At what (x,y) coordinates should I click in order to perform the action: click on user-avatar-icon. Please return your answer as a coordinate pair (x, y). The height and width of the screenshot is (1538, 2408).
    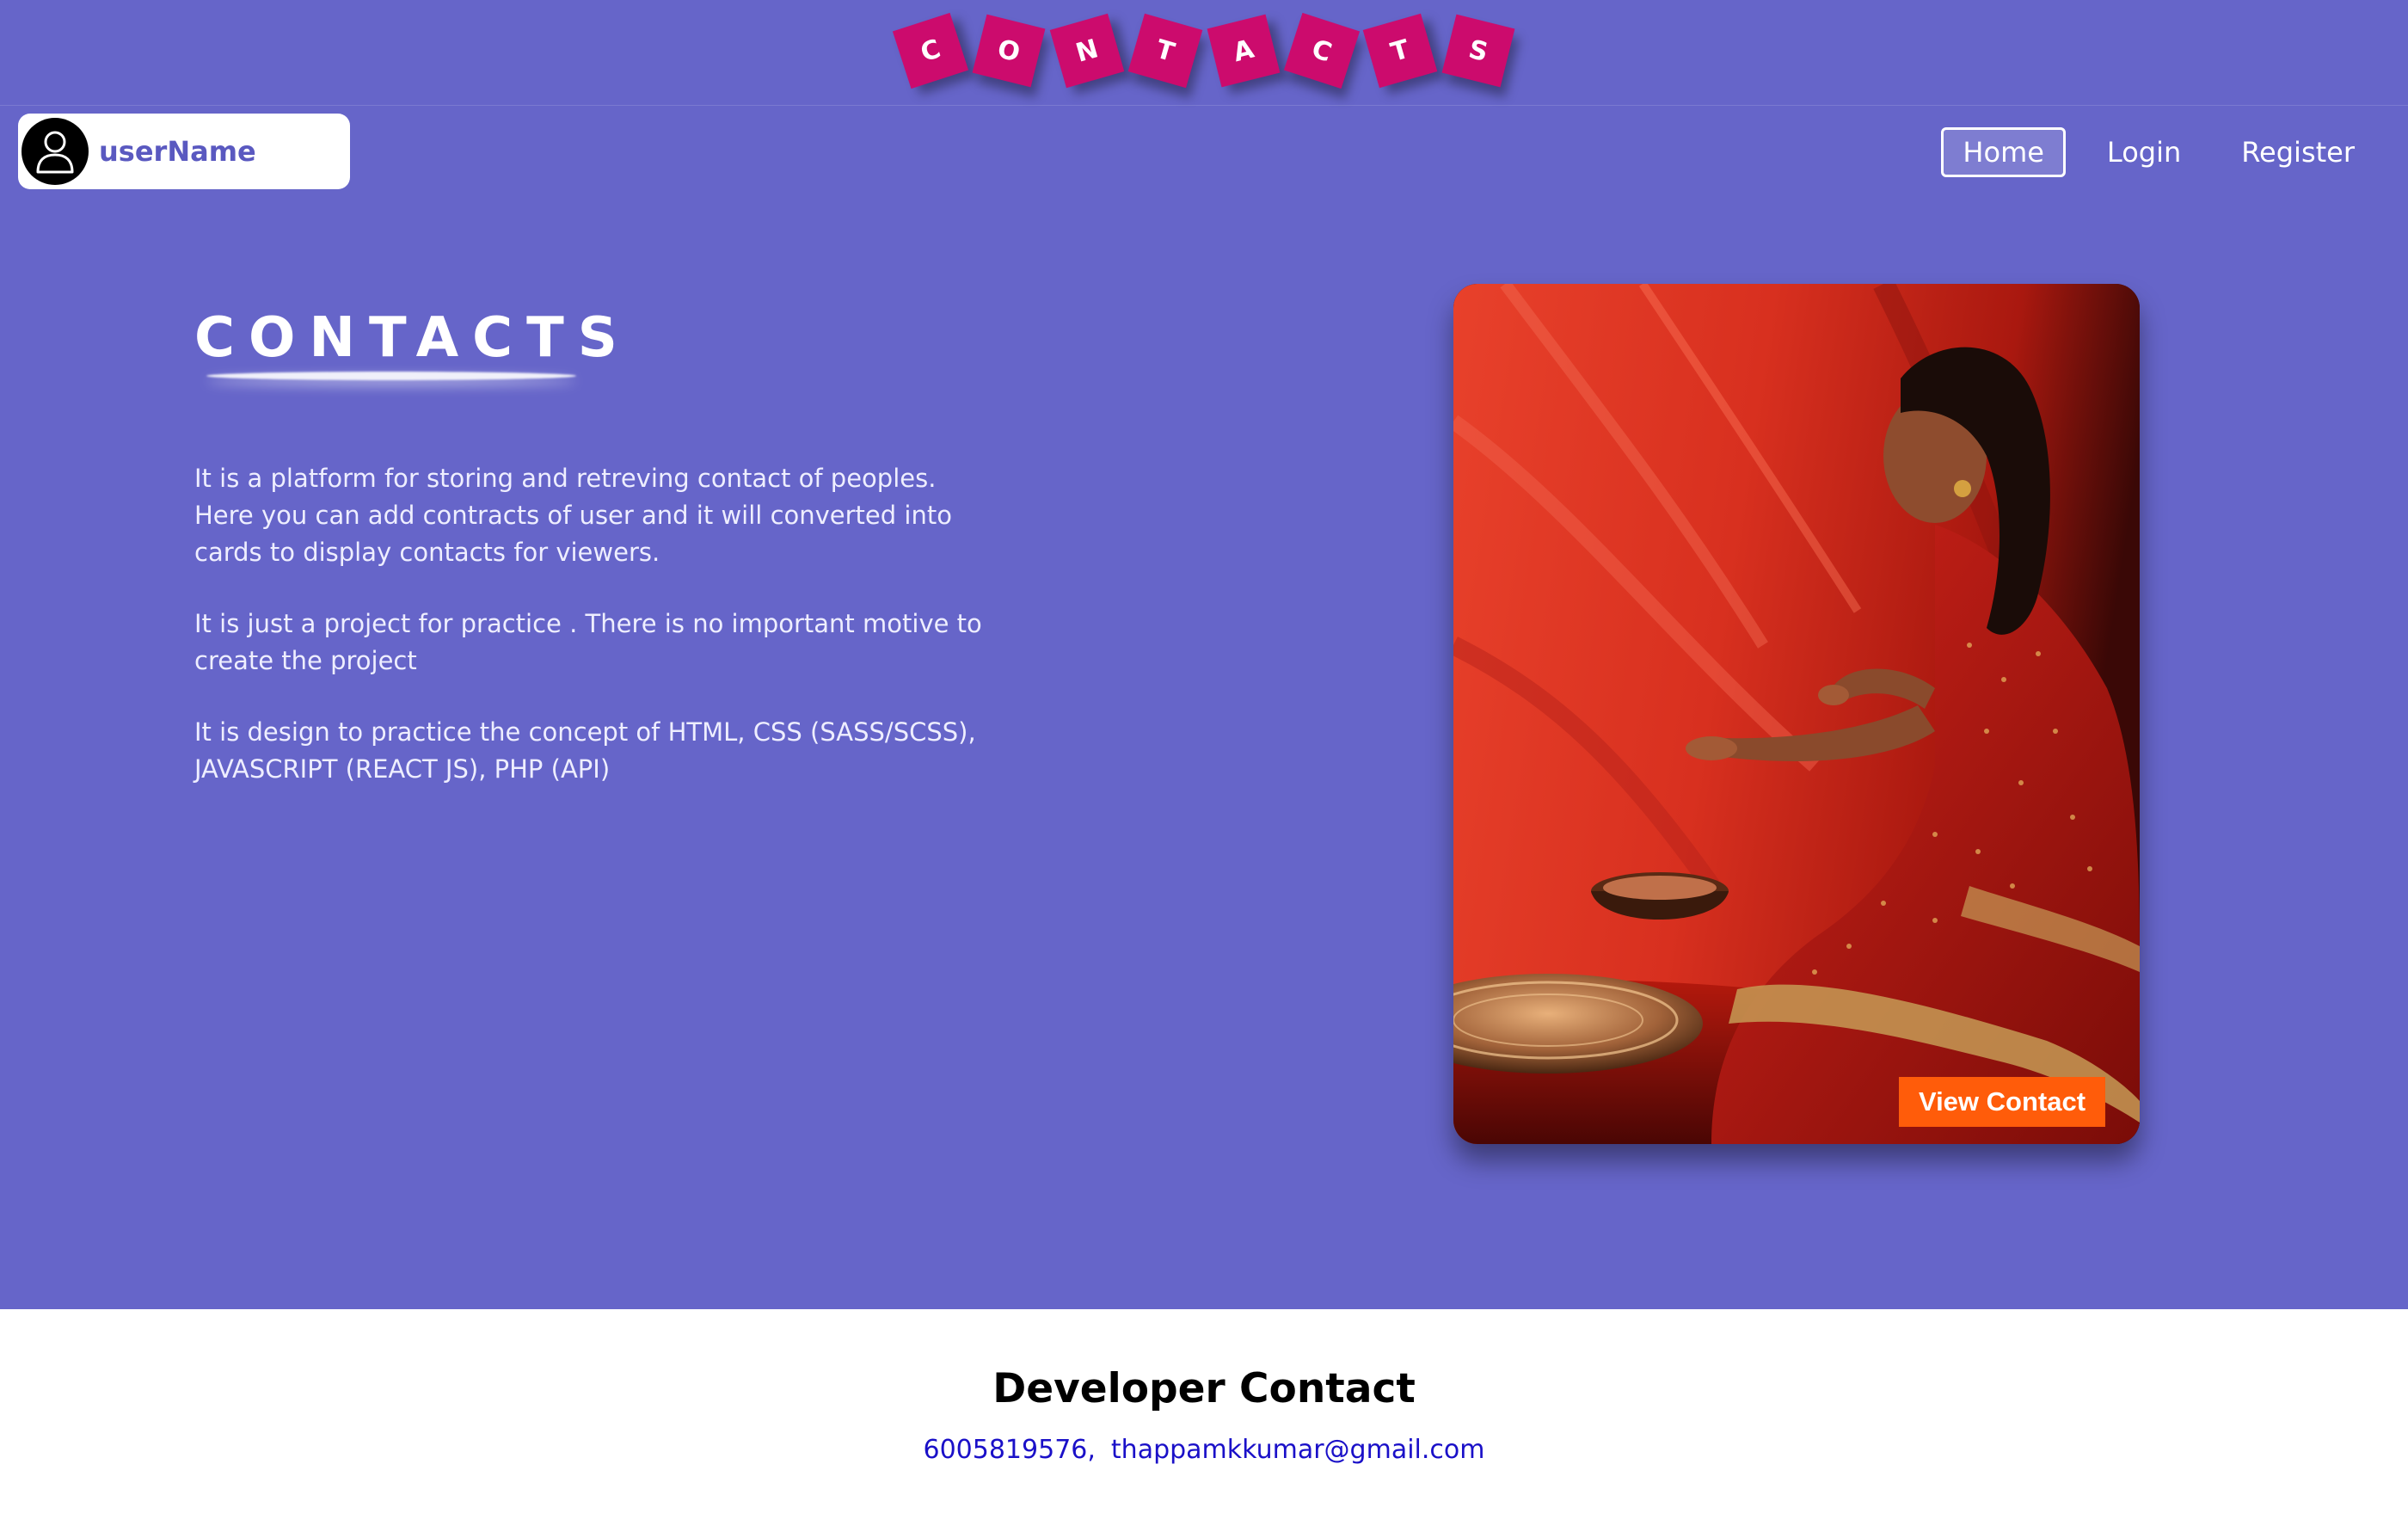
    Looking at the image, I should click on (56, 151).